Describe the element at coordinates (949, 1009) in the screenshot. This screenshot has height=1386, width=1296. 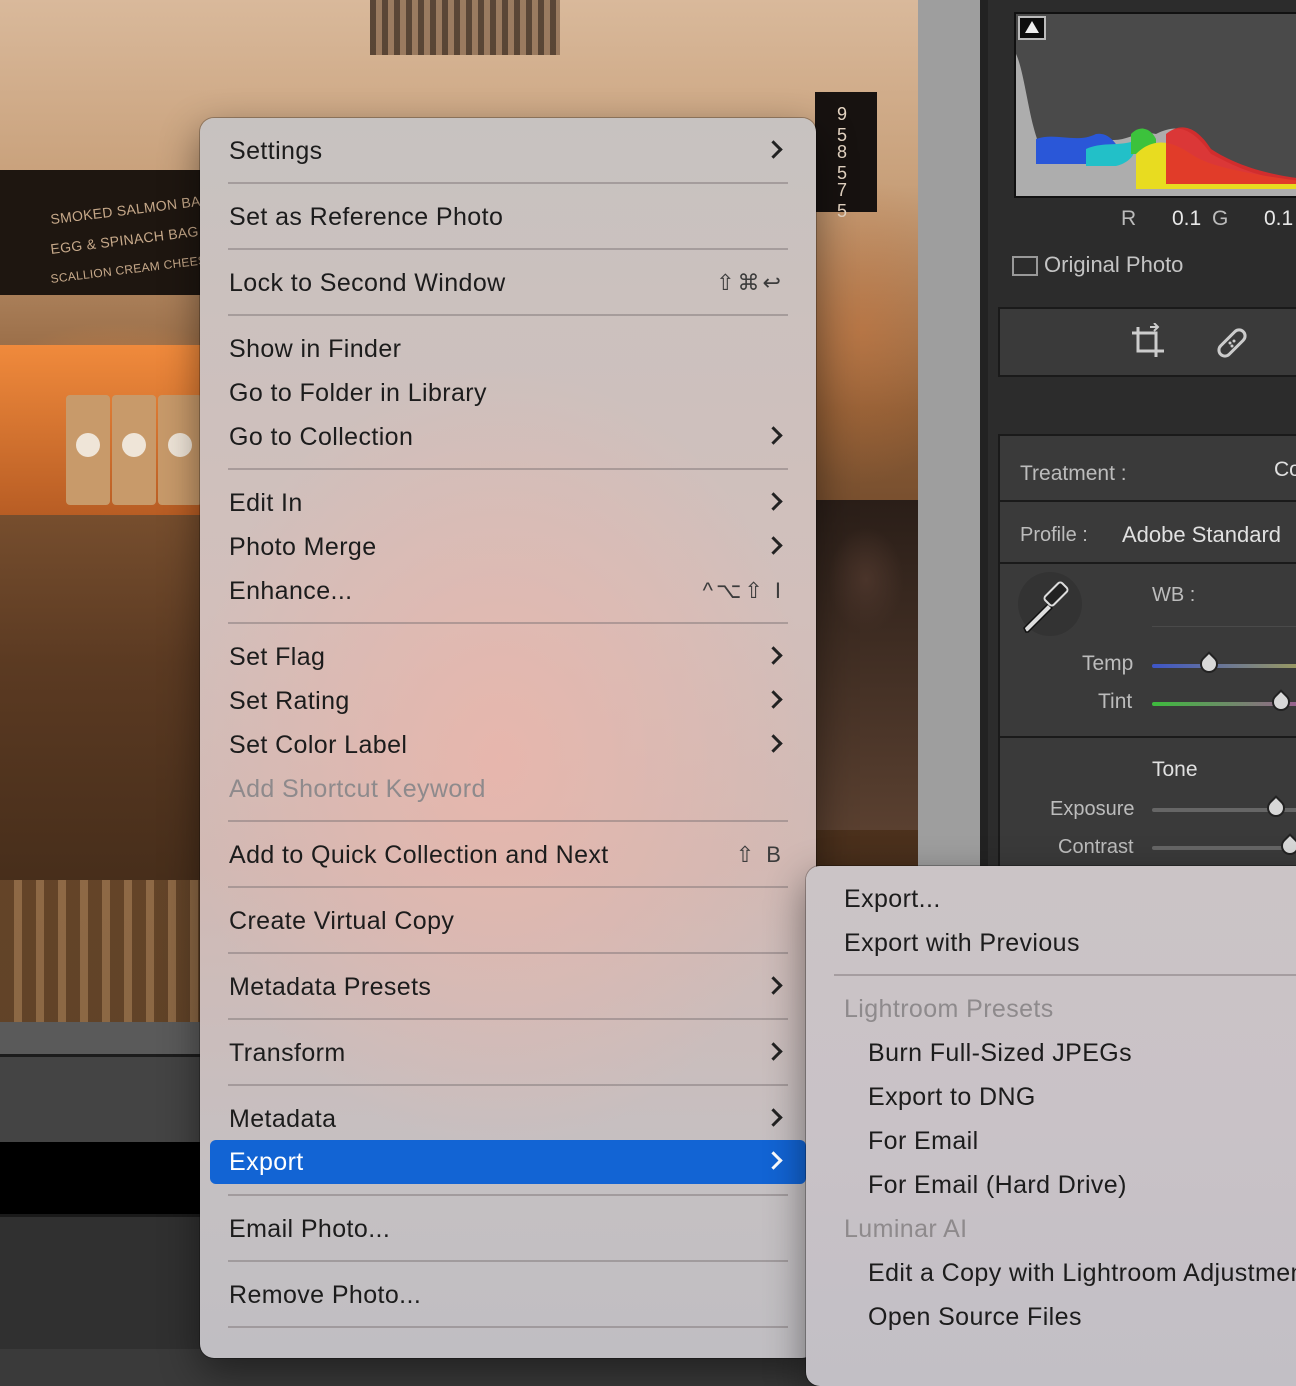
I see `menu-section-label: Lightroom Presets` at that location.